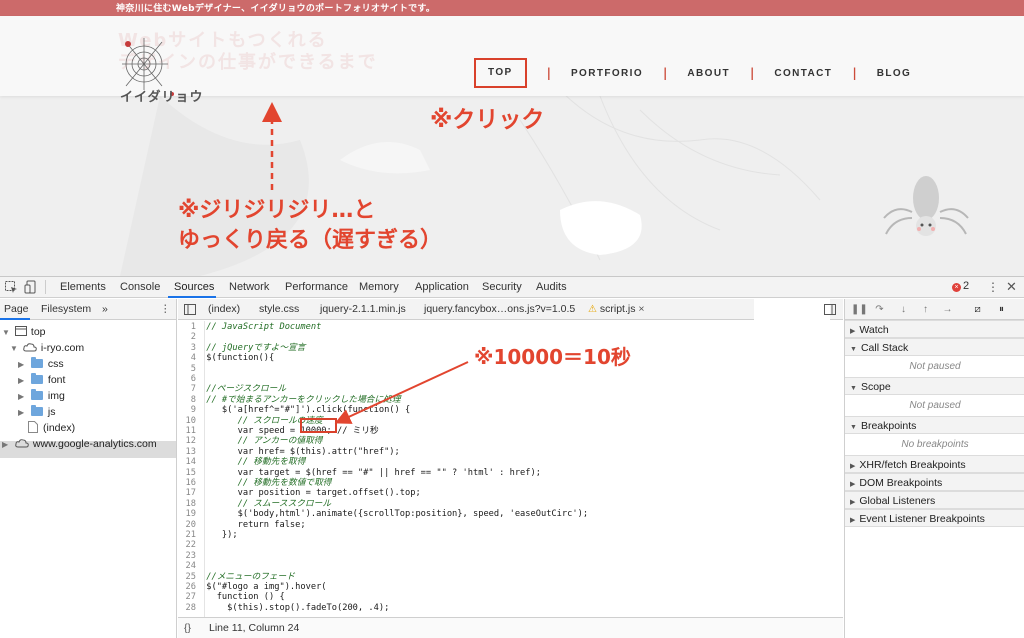 Image resolution: width=1024 pixels, height=638 pixels. What do you see at coordinates (903, 309) in the screenshot?
I see `step-into-icon: ↓` at bounding box center [903, 309].